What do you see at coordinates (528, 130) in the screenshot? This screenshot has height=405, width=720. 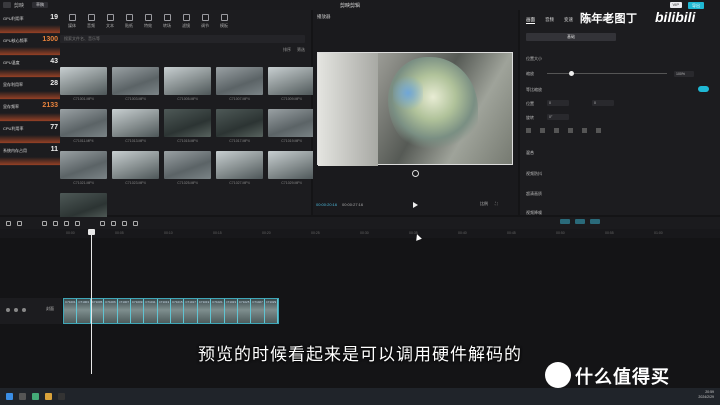 I see `align-left-icon` at bounding box center [528, 130].